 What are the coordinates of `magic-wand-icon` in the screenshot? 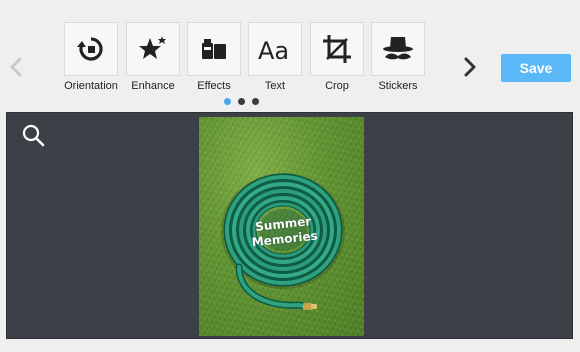 It's located at (152, 47).